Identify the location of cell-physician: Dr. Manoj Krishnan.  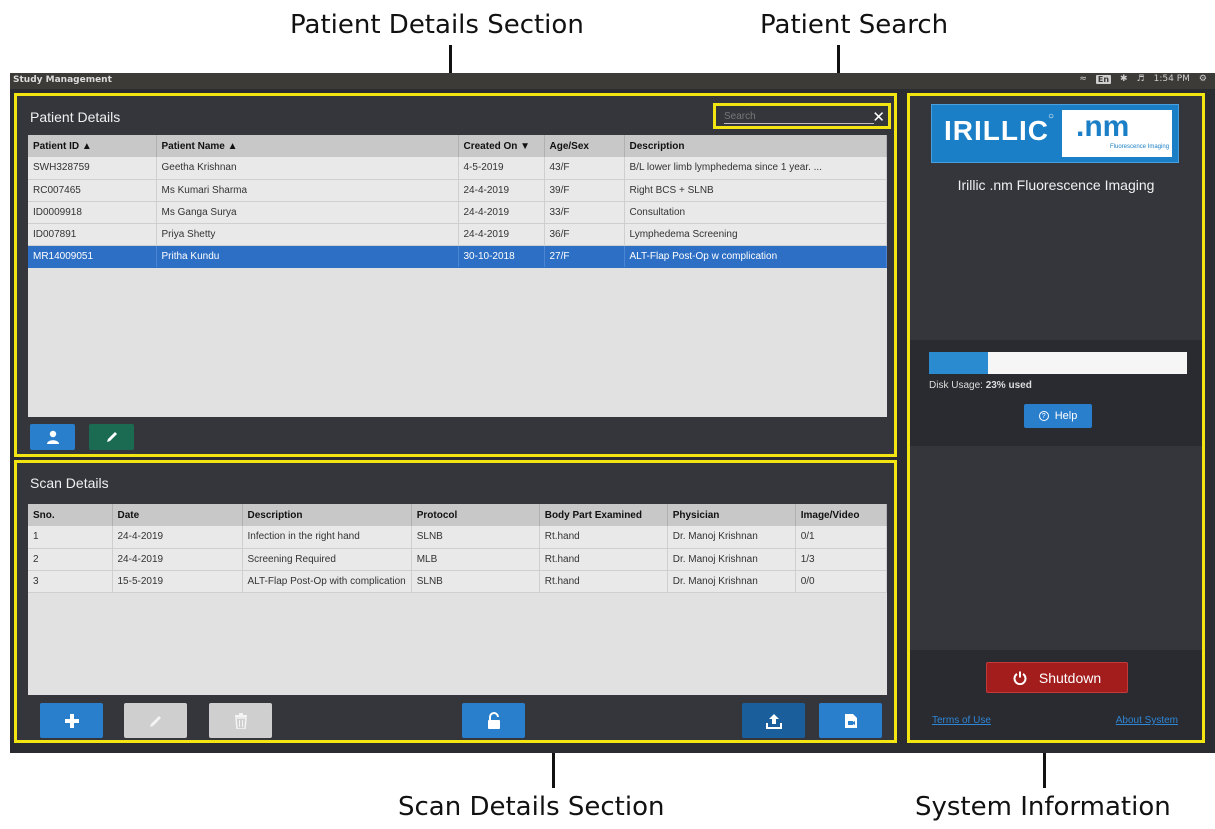
(731, 559).